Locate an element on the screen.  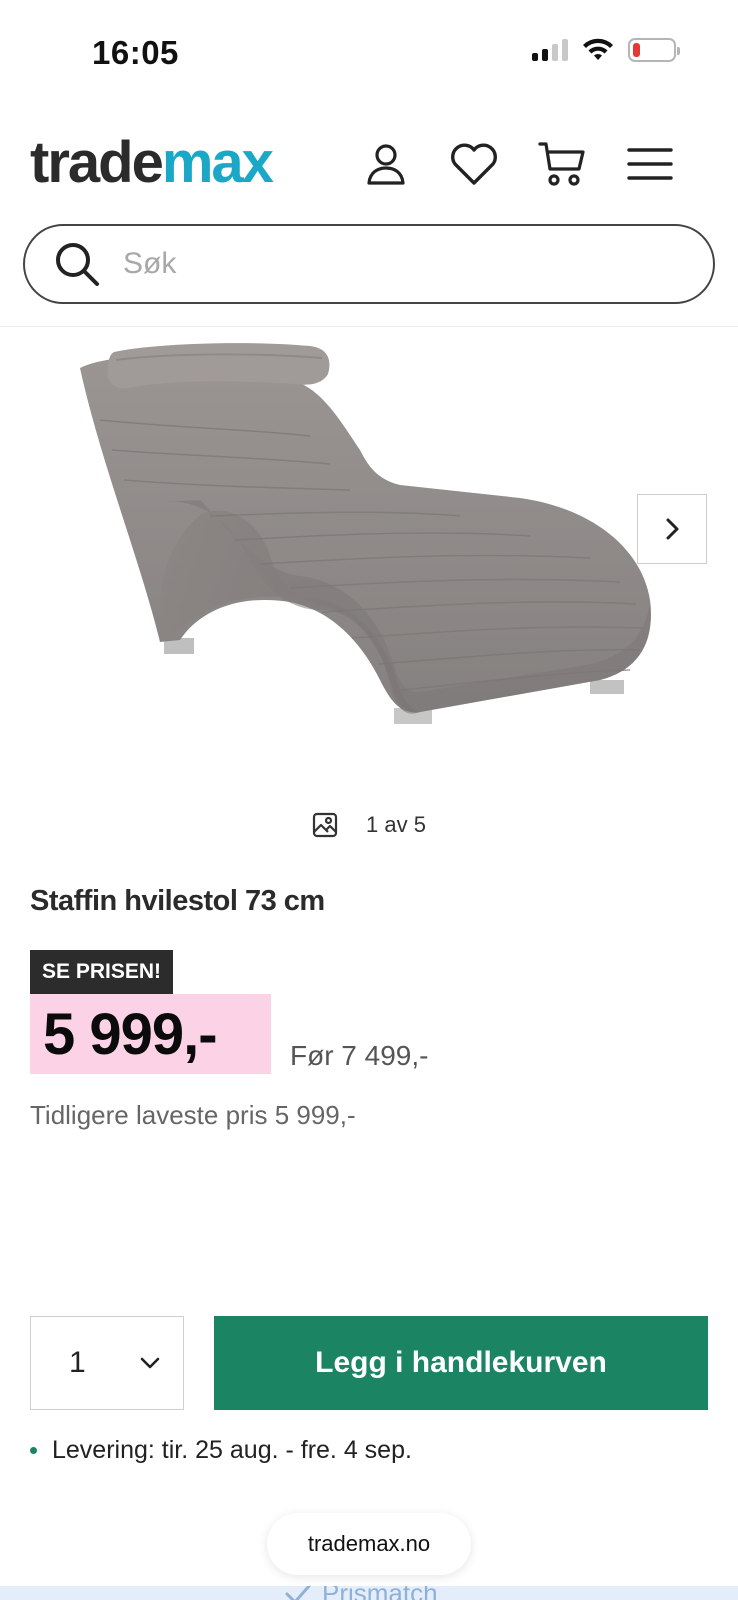
gallery-next-button is located at coordinates (672, 529).